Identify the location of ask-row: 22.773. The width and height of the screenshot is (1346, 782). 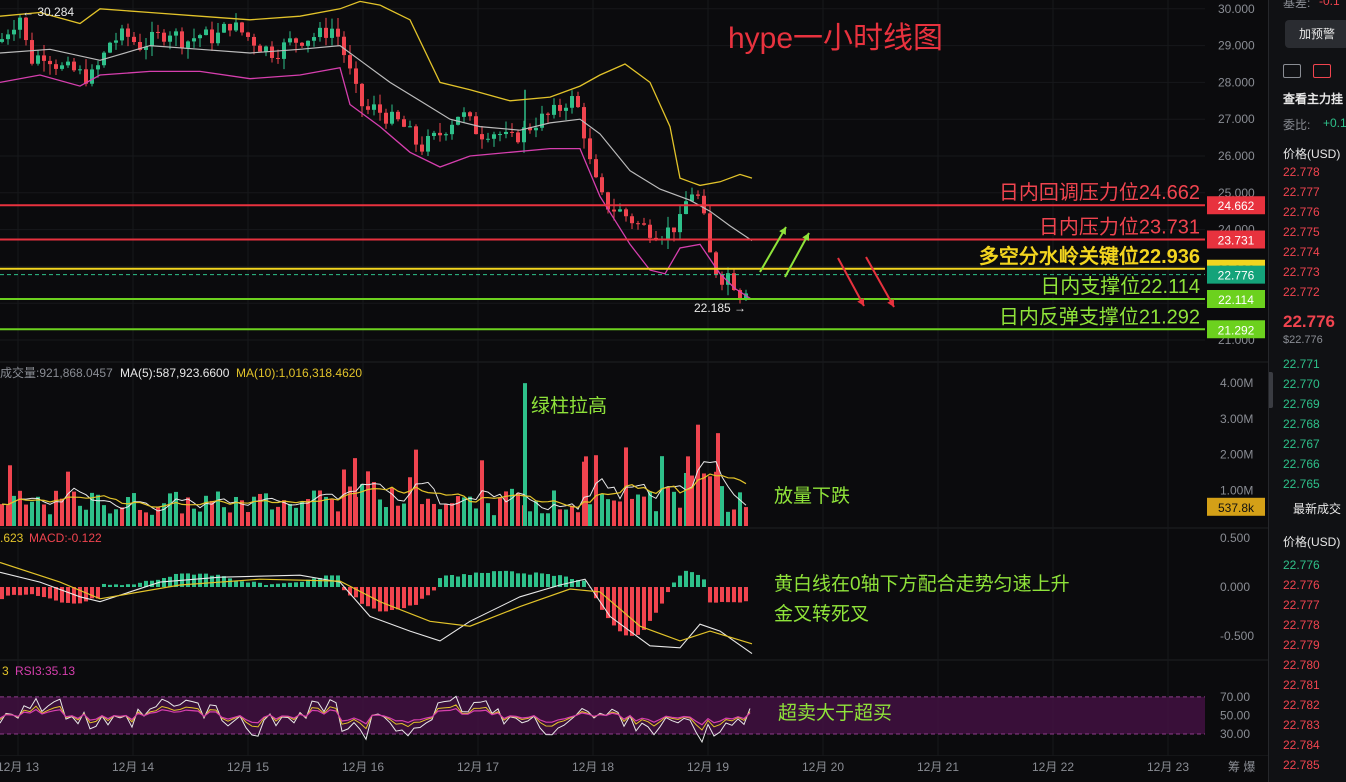
(1301, 272).